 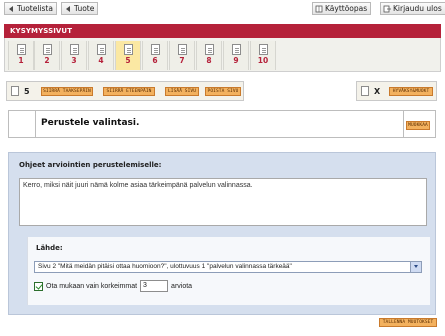 I want to click on user-guide-label: Käyttöopas, so click(x=346, y=8).